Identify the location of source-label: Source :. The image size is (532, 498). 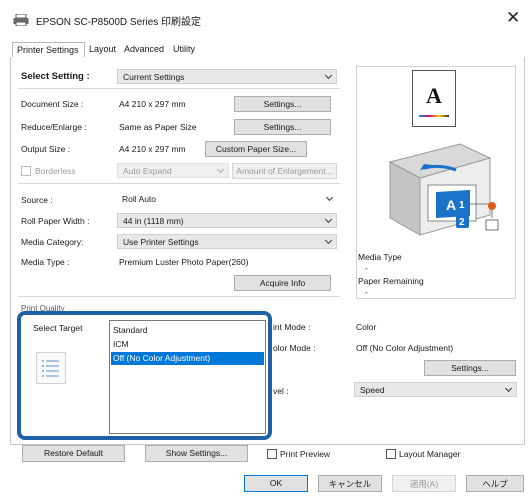
(37, 200).